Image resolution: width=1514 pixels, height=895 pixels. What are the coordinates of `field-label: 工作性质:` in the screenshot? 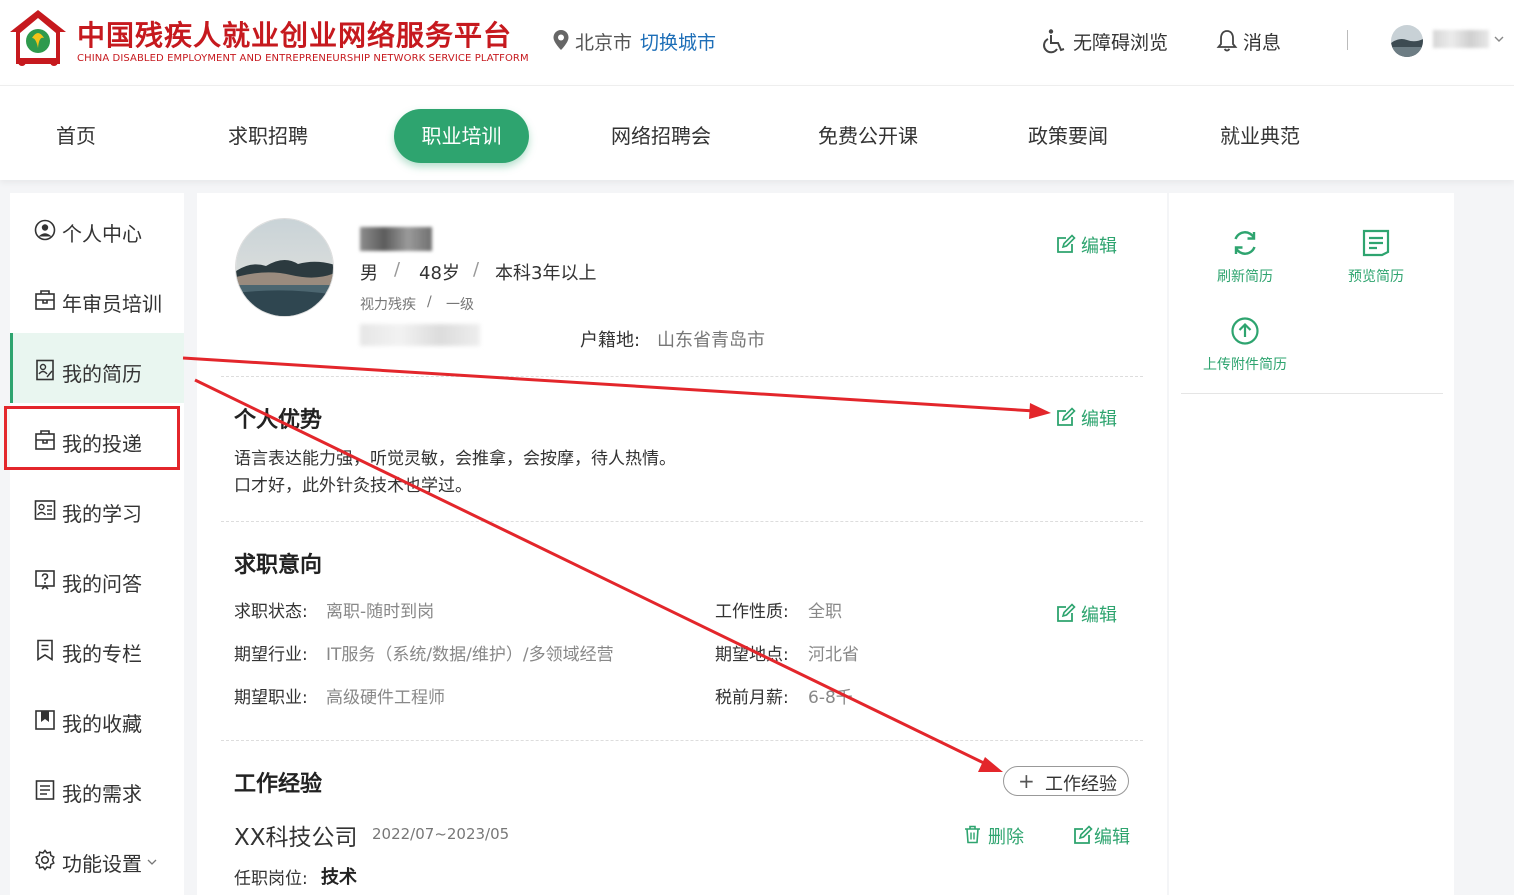 It's located at (752, 612).